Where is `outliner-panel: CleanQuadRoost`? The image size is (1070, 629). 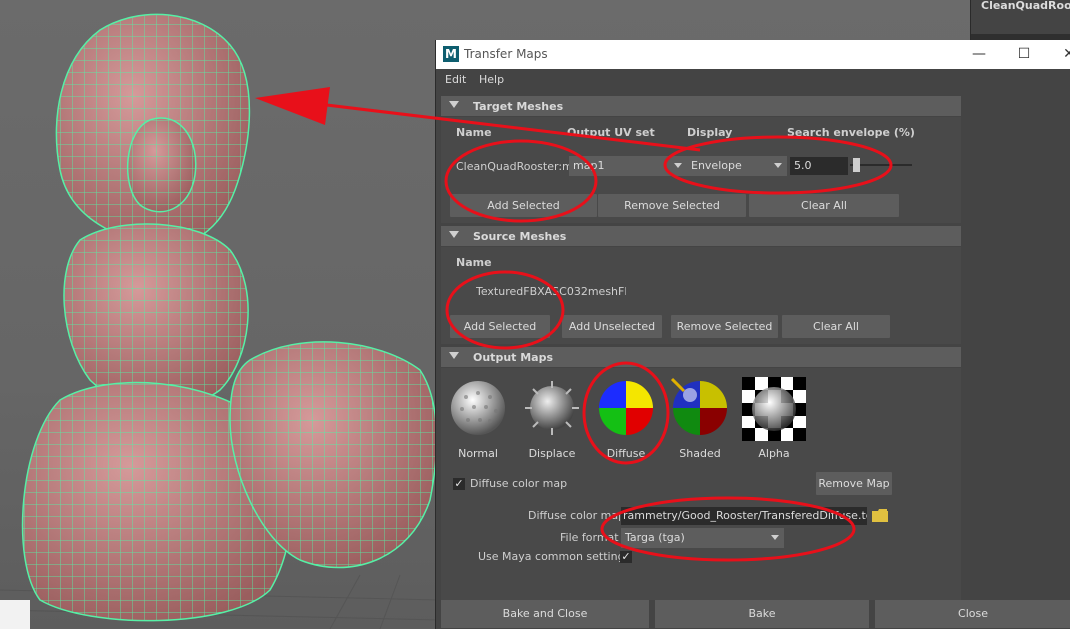 outliner-panel: CleanQuadRoost is located at coordinates (1020, 20).